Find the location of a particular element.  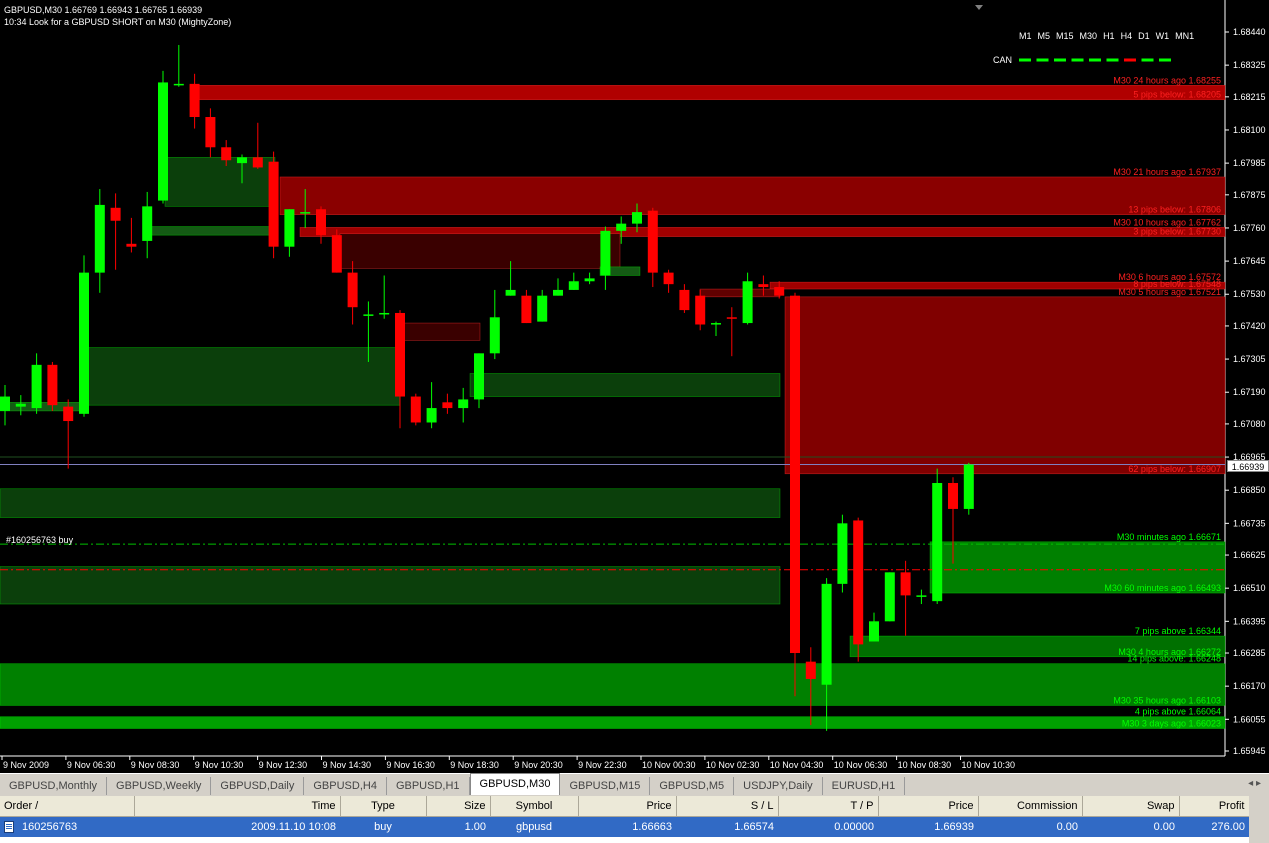

column-header: S / L is located at coordinates (727, 806).